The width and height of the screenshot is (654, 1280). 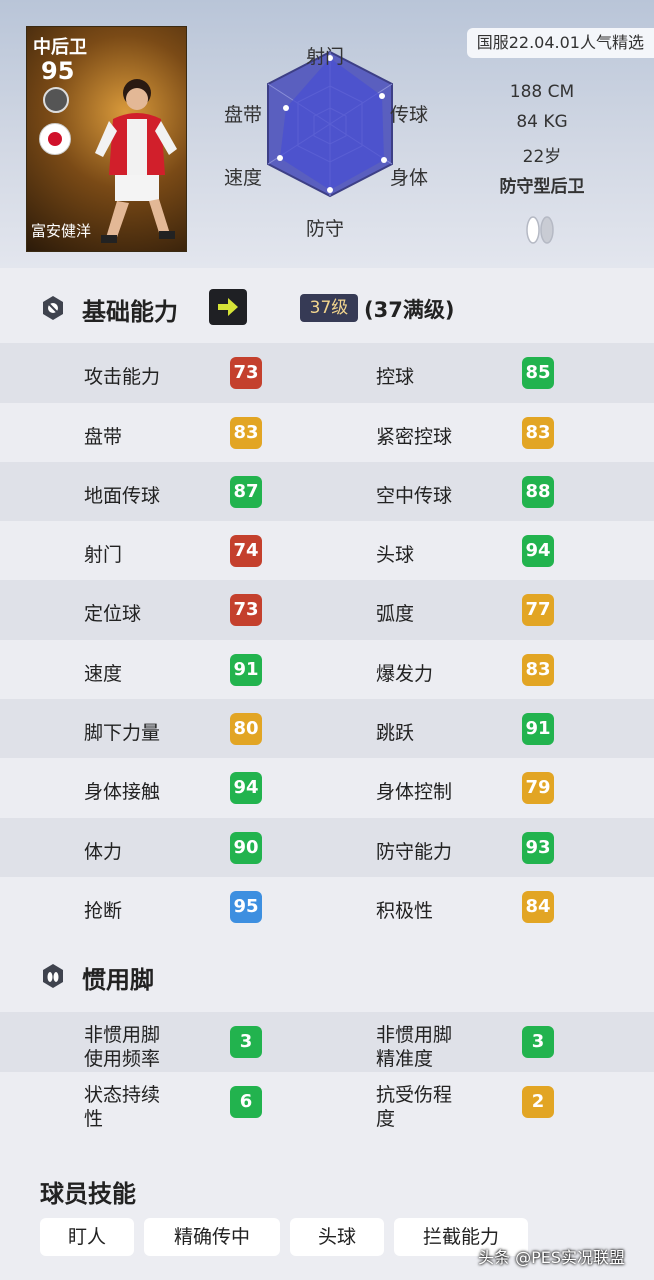 I want to click on skills-title: 球员技能, so click(x=88, y=1194).